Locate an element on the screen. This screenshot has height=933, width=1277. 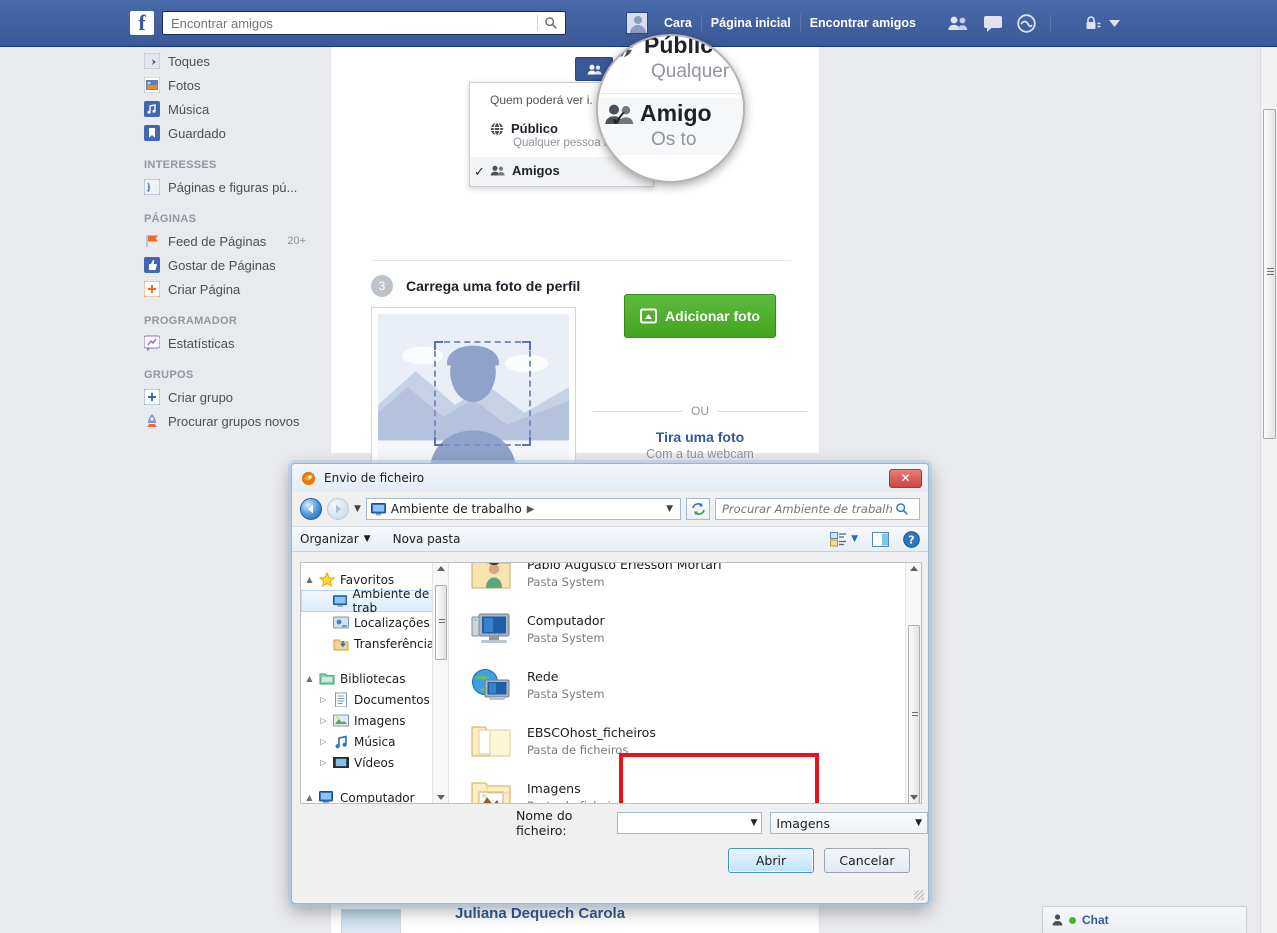
crop-handle-tr is located at coordinates (526, 345).